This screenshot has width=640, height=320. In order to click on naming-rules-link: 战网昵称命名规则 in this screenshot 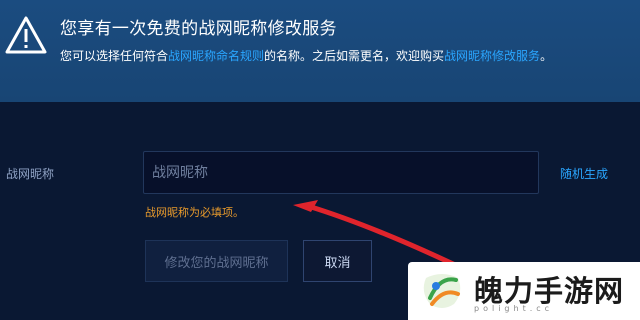, I will do `click(216, 56)`.